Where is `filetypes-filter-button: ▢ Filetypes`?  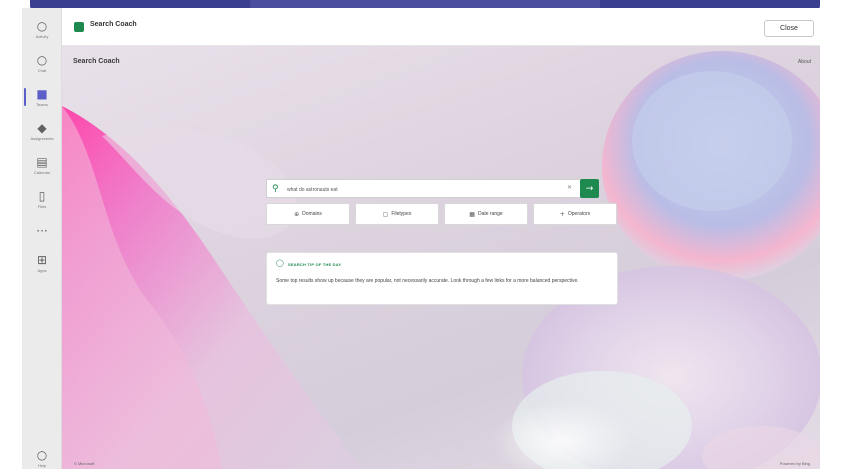
filetypes-filter-button: ▢ Filetypes is located at coordinates (397, 214).